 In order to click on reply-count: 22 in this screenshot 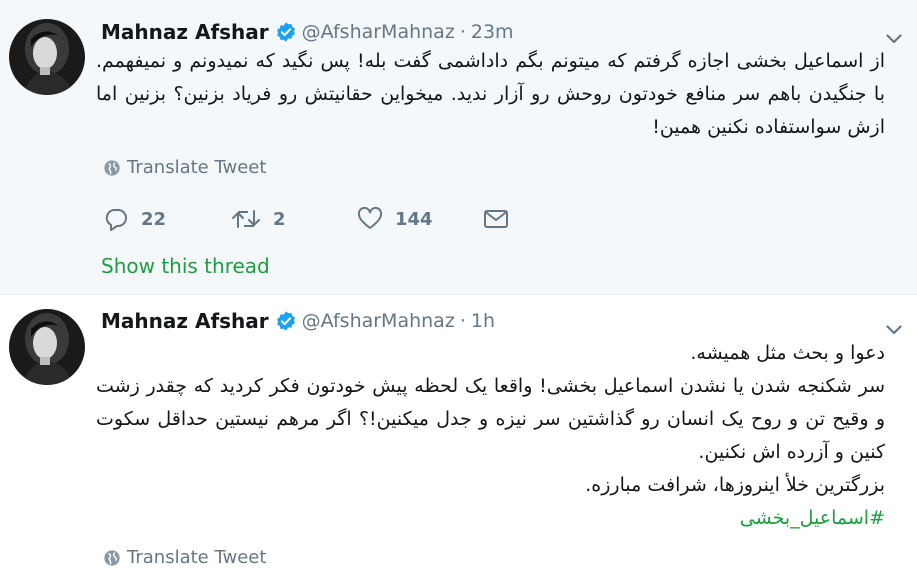, I will do `click(154, 219)`.